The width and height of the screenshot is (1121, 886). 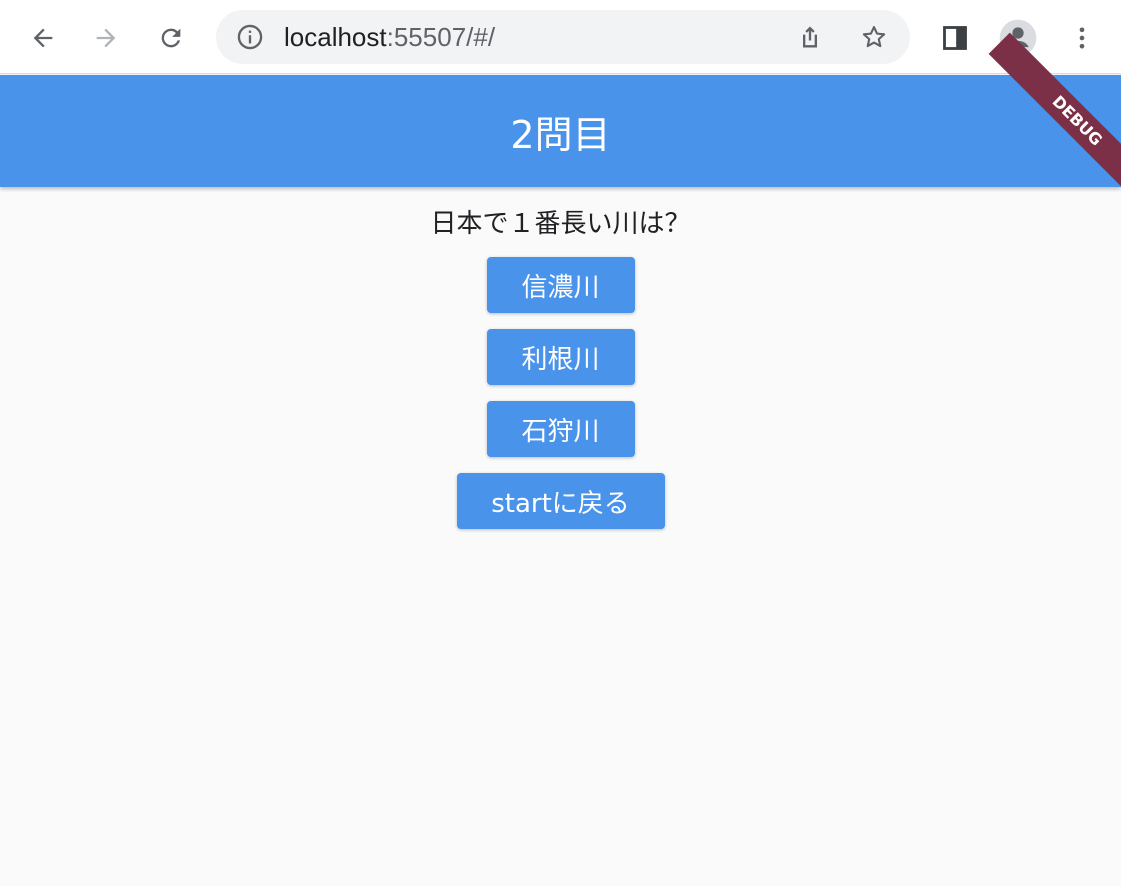 What do you see at coordinates (810, 37) in the screenshot?
I see `share-icon` at bounding box center [810, 37].